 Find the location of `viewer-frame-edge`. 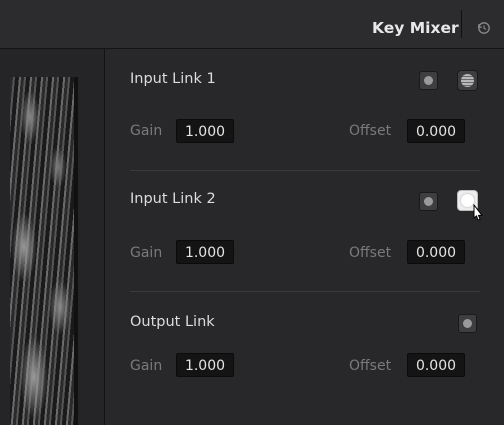

viewer-frame-edge is located at coordinates (76, 251).